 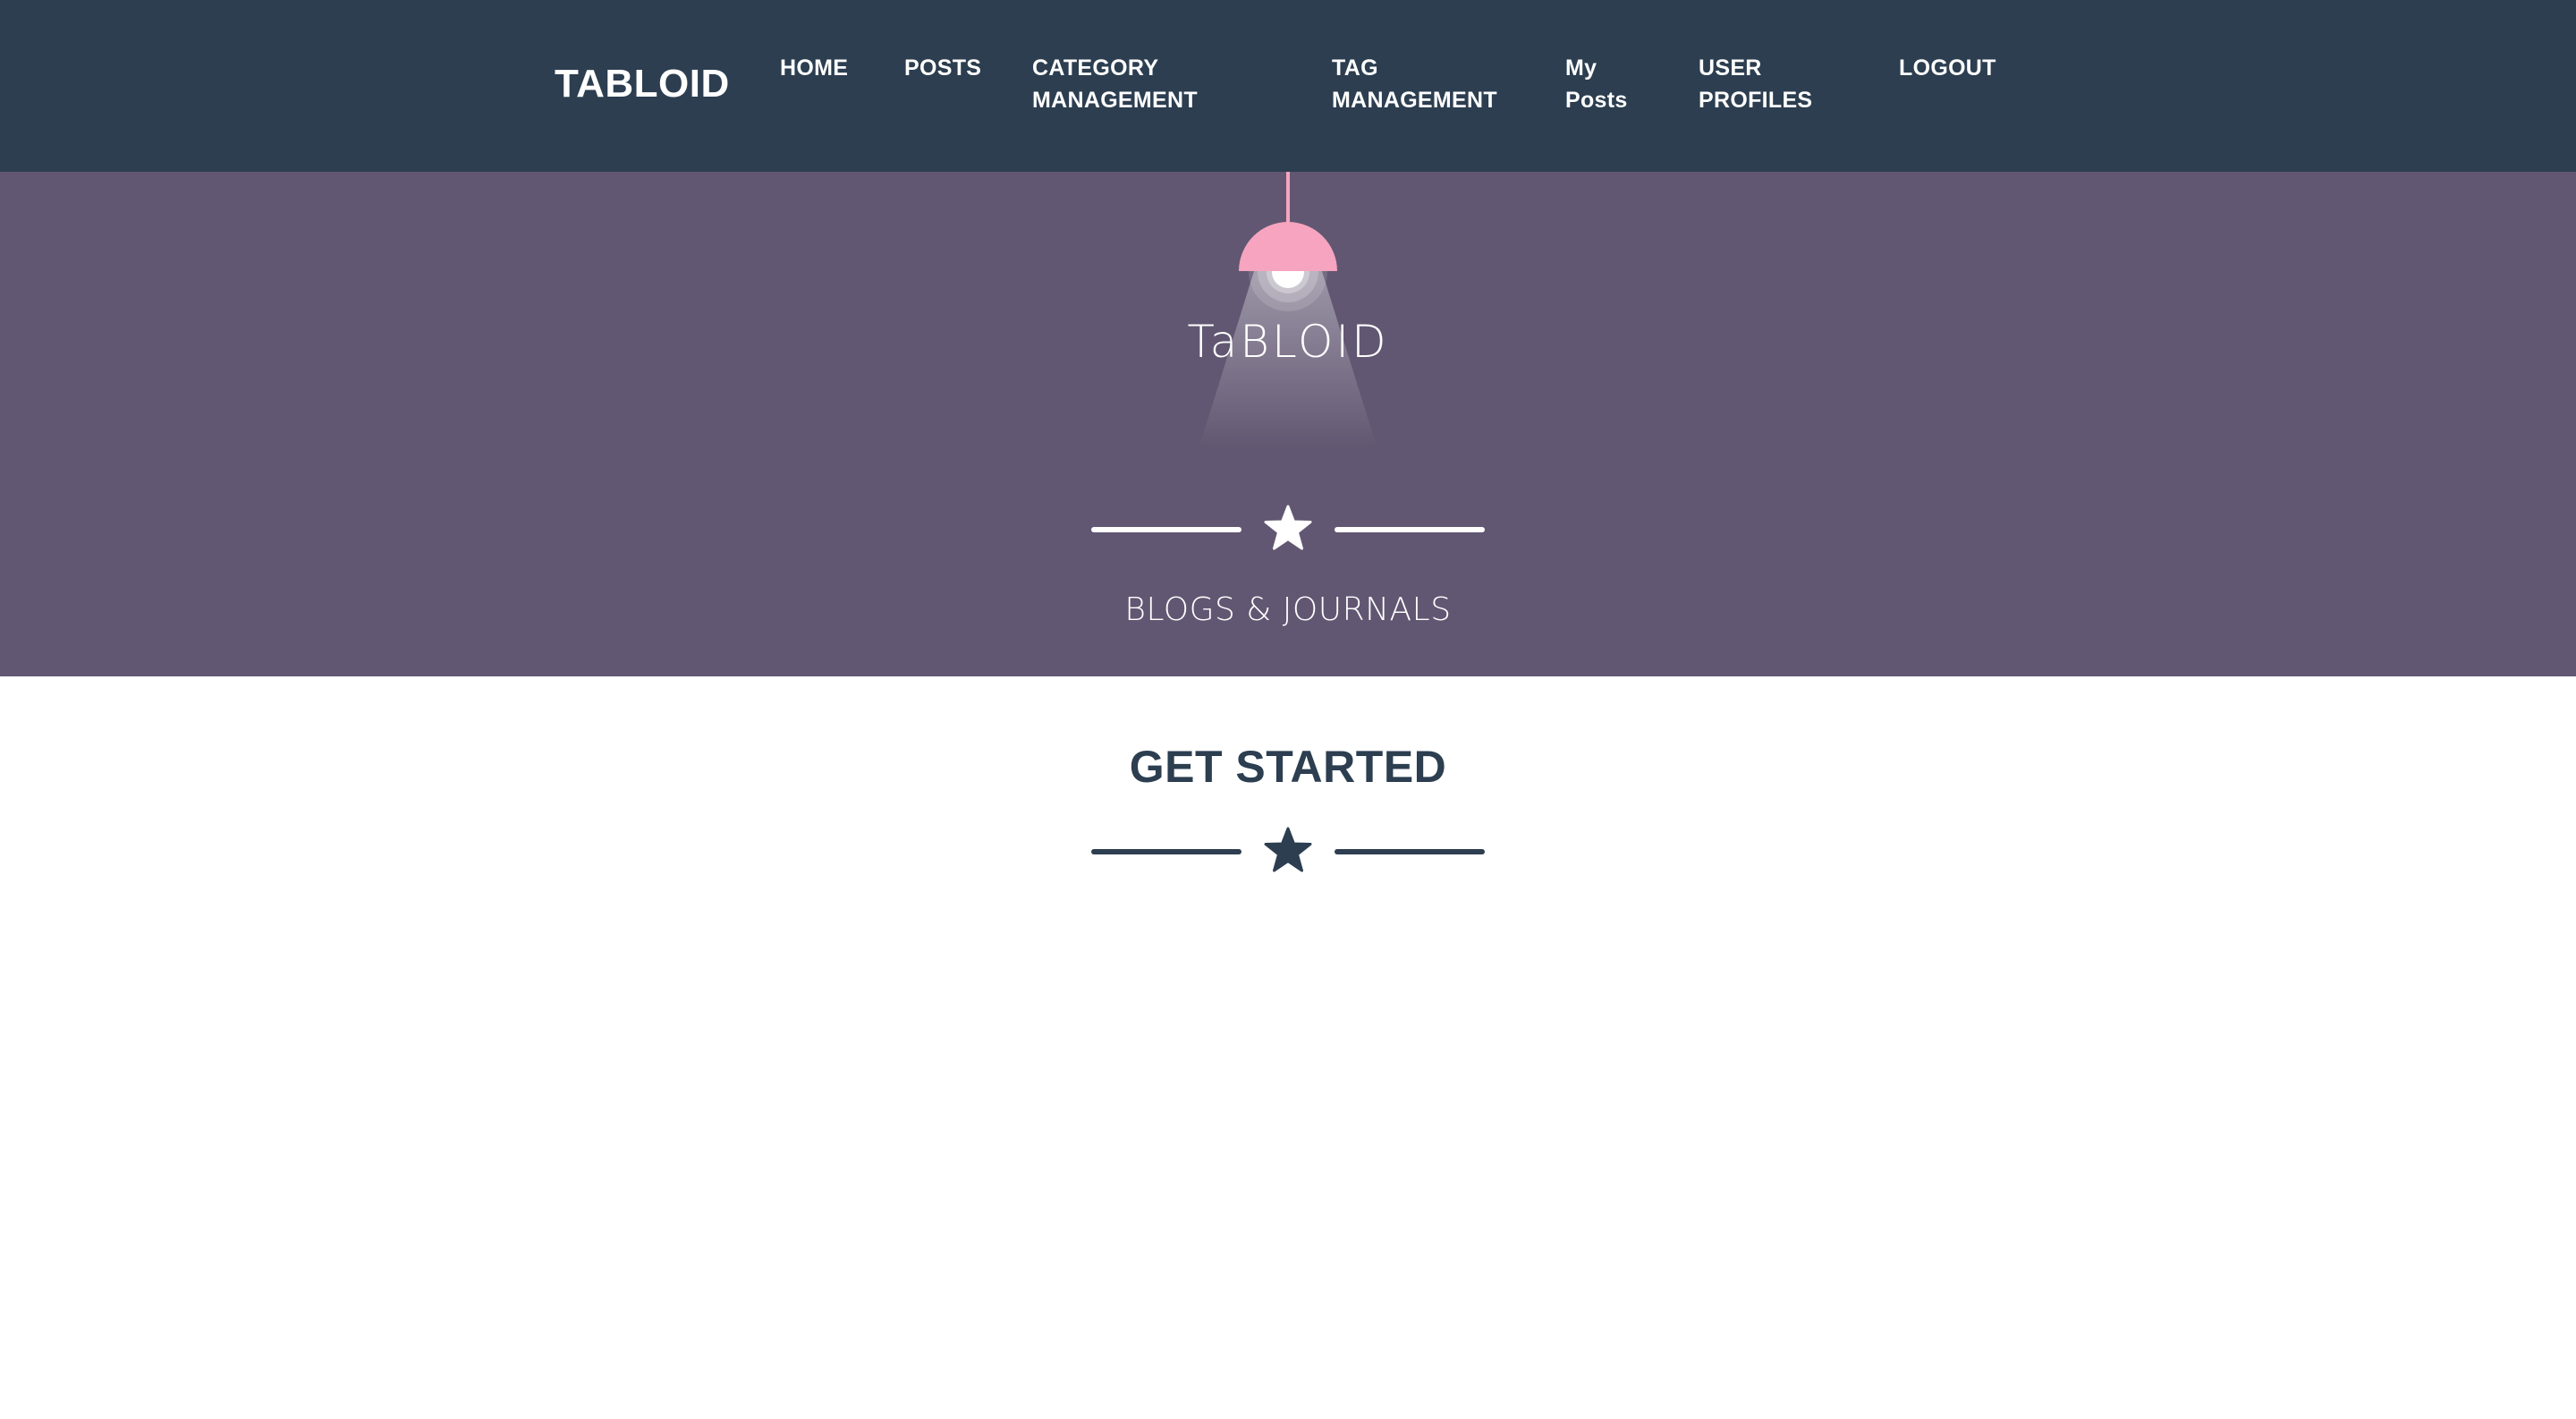 What do you see at coordinates (1095, 68) in the screenshot?
I see `nav-link-label: CATEGORY` at bounding box center [1095, 68].